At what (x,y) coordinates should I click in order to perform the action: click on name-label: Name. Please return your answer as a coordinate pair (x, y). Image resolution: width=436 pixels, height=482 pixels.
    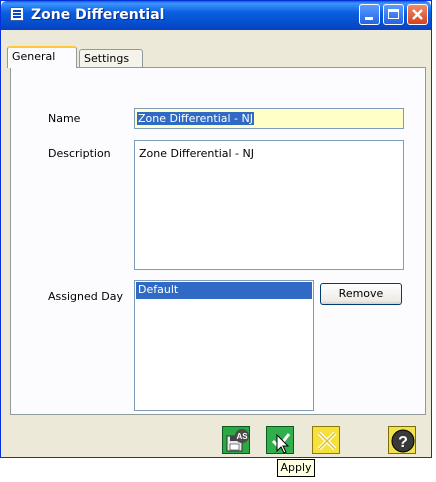
    Looking at the image, I should click on (64, 118).